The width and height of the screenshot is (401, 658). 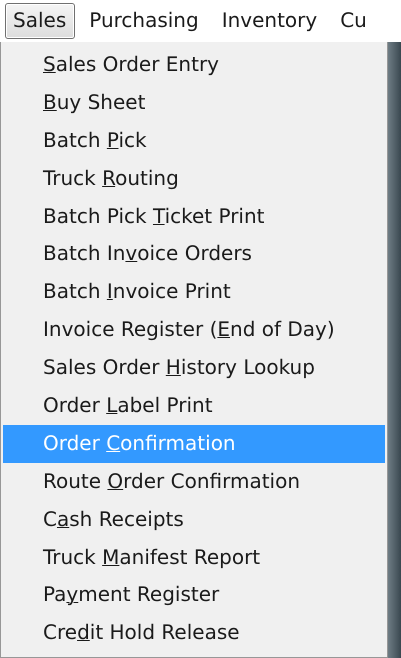 I want to click on menu-item: Sales Order History Lookup, so click(x=194, y=368).